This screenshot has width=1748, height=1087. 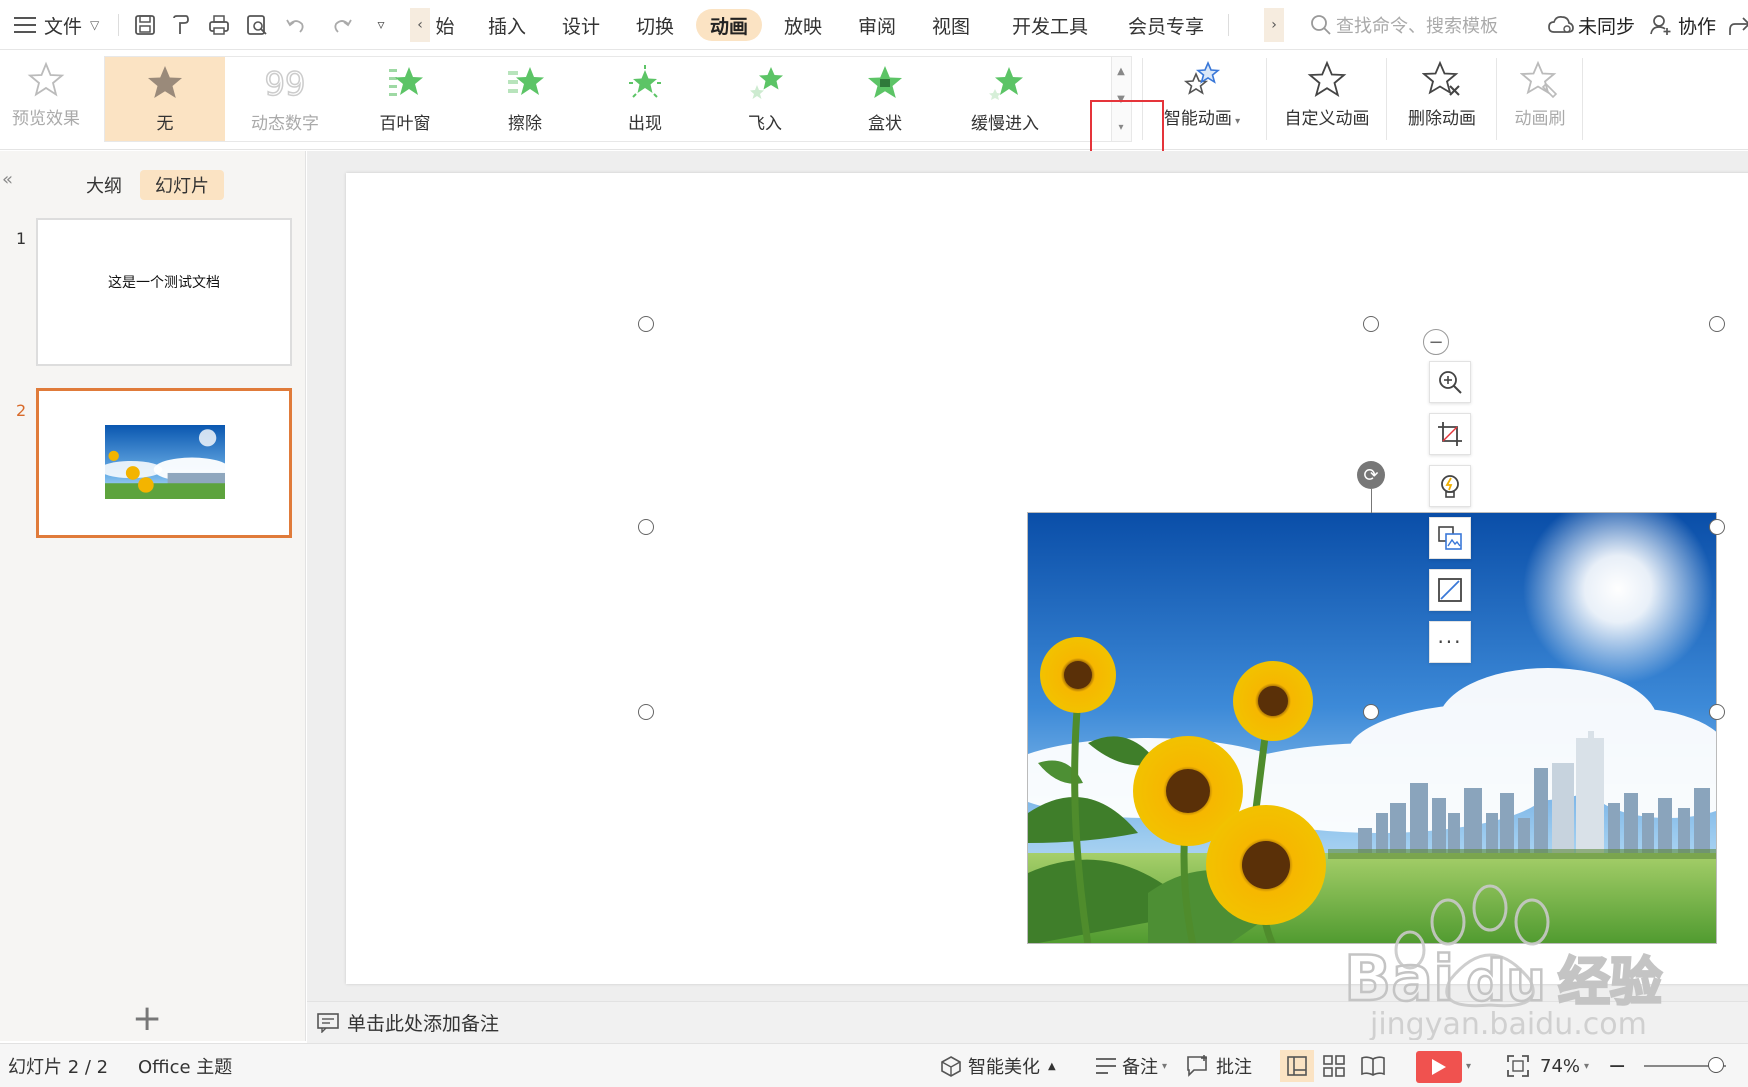 I want to click on border-icon, so click(x=1450, y=590).